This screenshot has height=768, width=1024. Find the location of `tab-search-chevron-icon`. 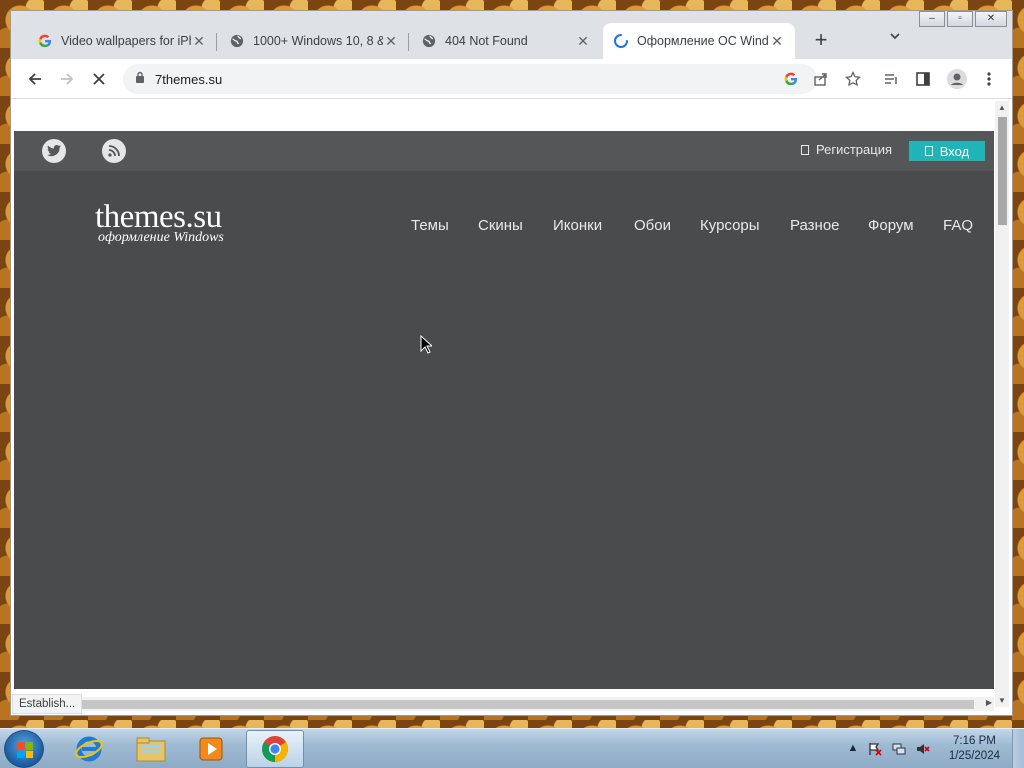

tab-search-chevron-icon is located at coordinates (895, 41).